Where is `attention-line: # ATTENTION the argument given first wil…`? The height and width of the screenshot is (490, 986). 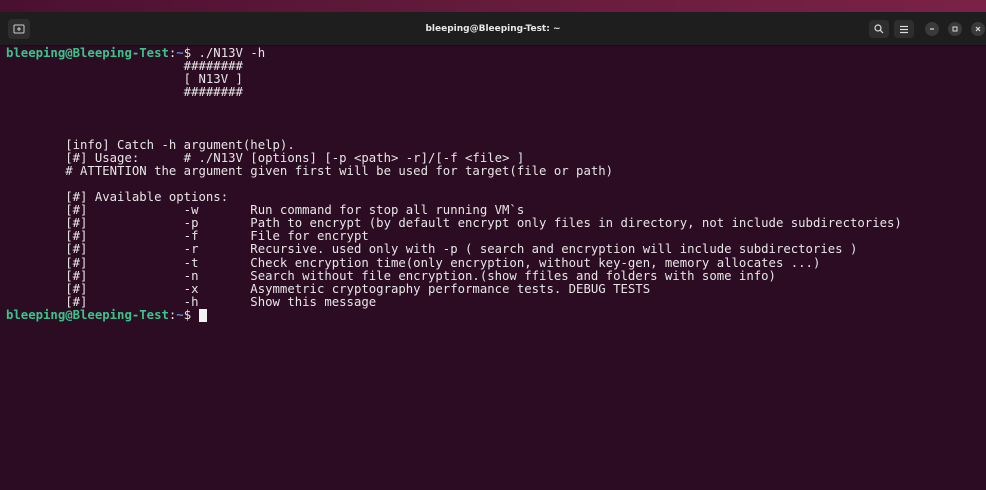 attention-line: # ATTENTION the argument given first wil… is located at coordinates (310, 170).